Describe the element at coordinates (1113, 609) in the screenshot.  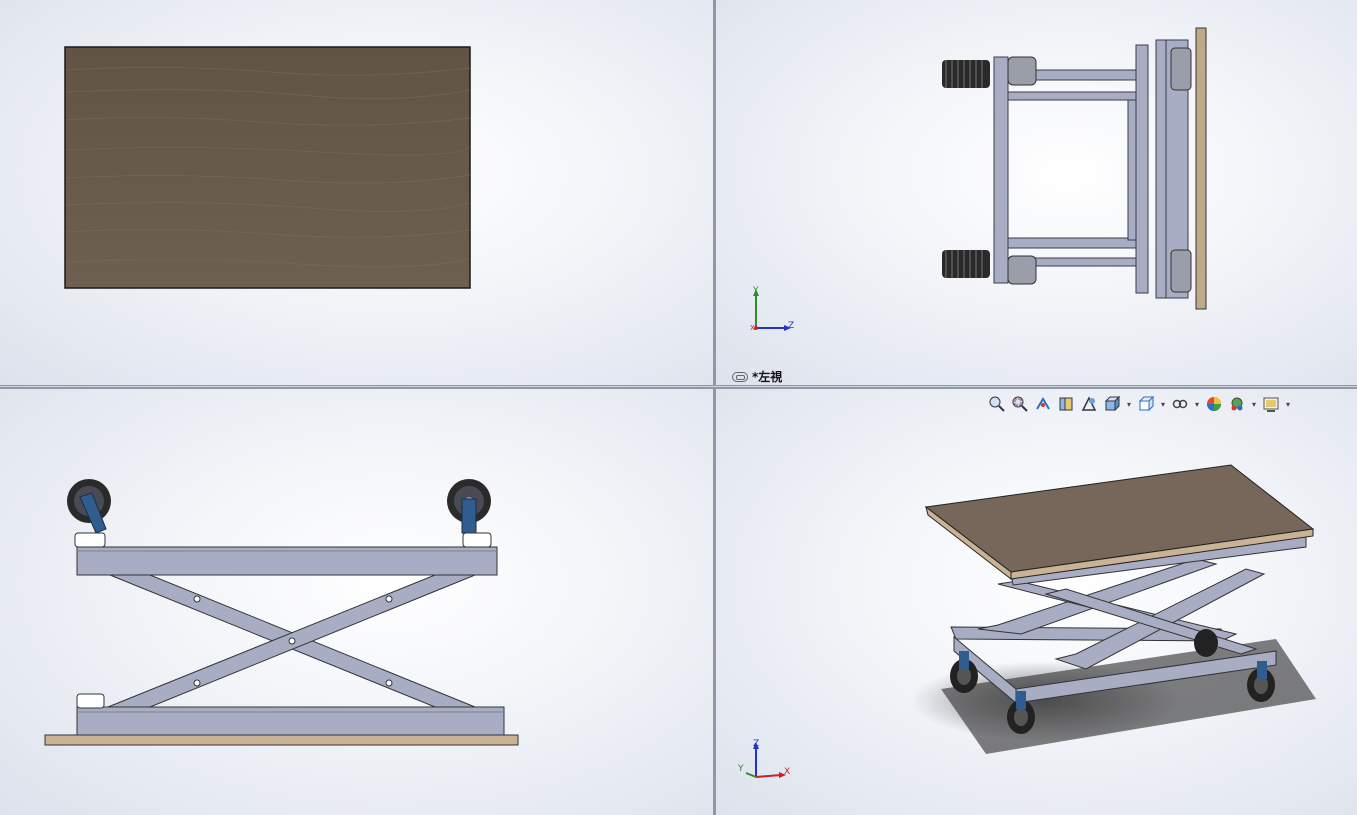
I see `isometric-drawing` at that location.